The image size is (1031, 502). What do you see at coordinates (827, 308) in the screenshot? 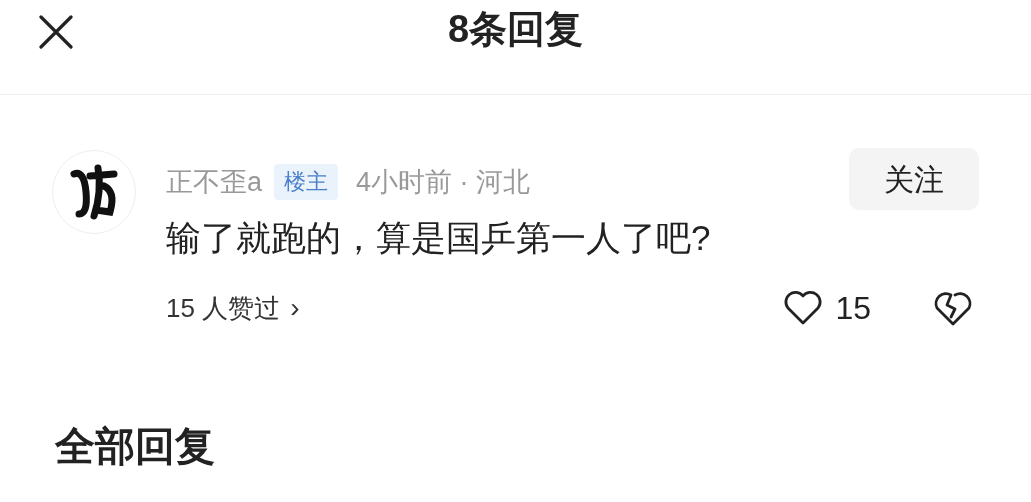
I see `like-button: 15` at bounding box center [827, 308].